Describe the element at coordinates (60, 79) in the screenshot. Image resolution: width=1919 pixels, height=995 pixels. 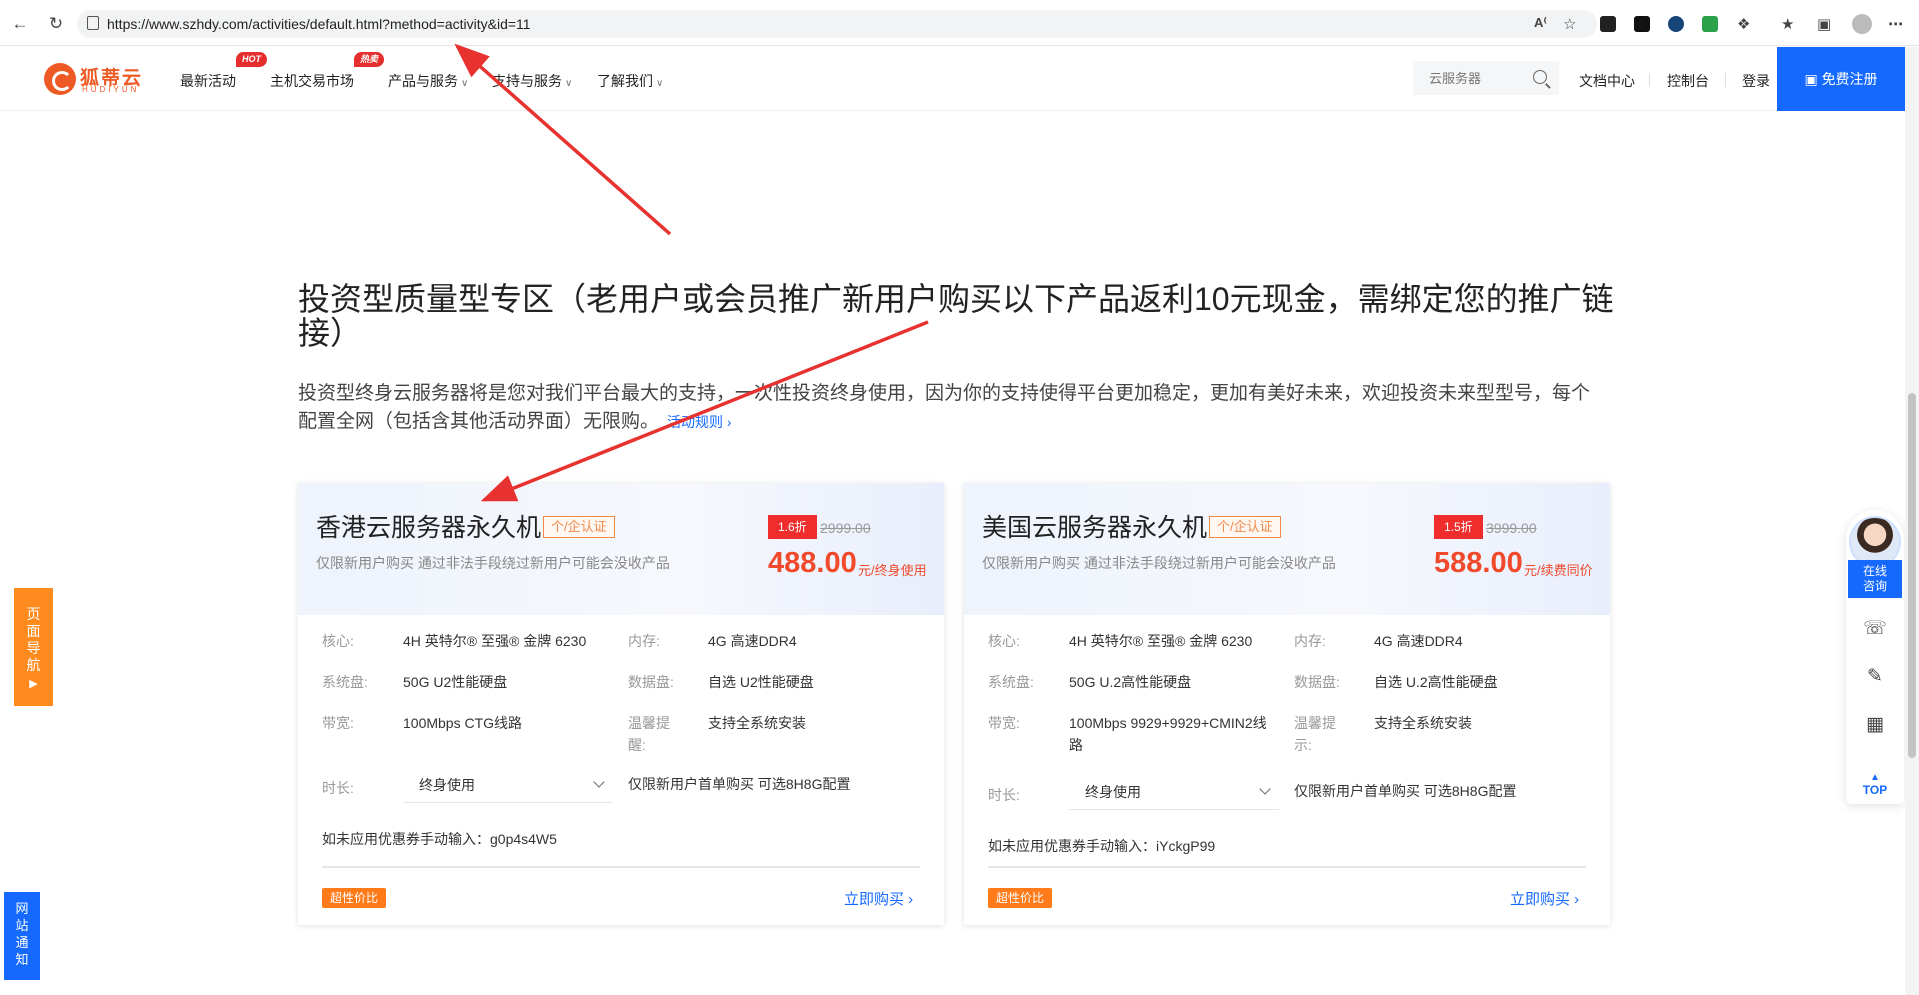
I see `logo-mark-icon` at that location.